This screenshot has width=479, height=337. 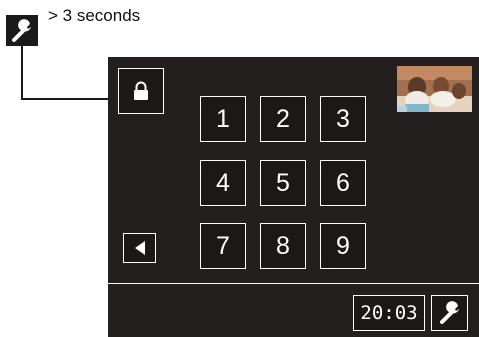 What do you see at coordinates (223, 183) in the screenshot?
I see `keypad-key-4: 4` at bounding box center [223, 183].